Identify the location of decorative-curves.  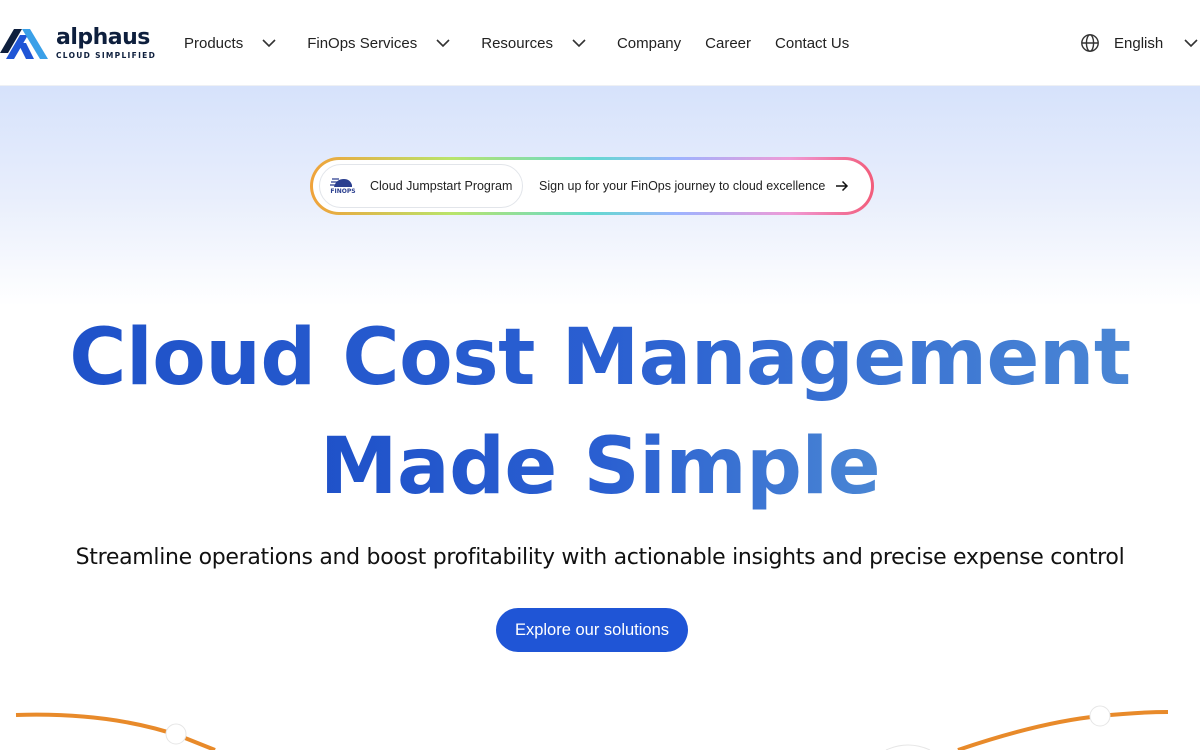
(592, 727).